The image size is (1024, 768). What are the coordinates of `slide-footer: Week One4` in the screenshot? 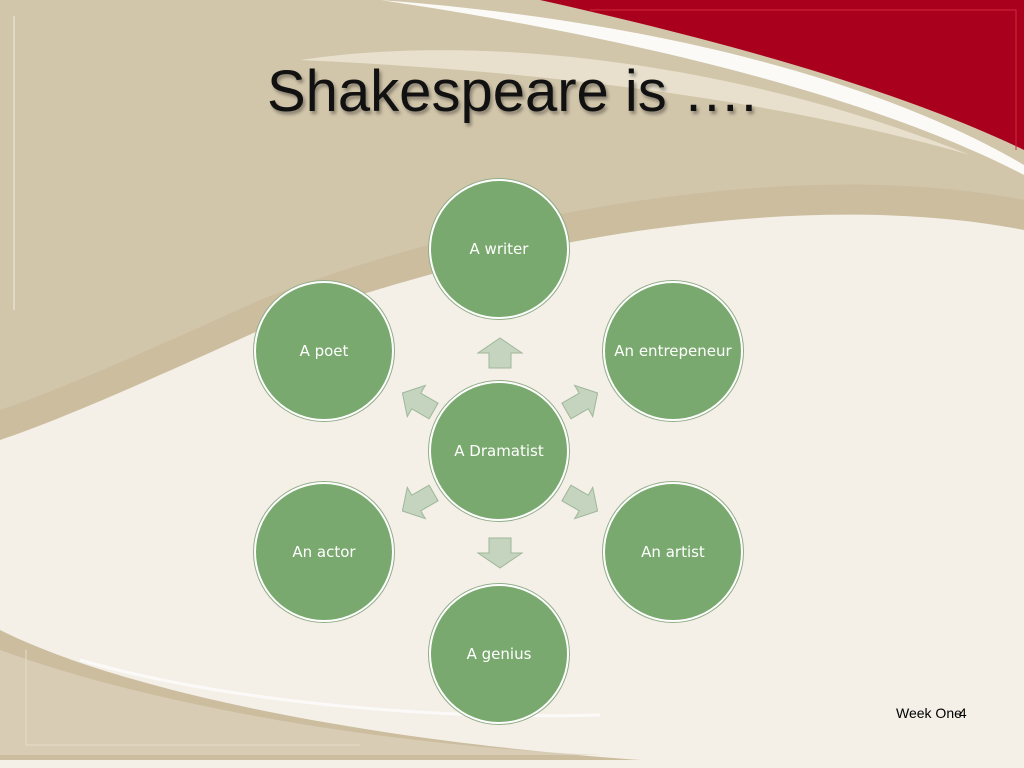 It's located at (931, 713).